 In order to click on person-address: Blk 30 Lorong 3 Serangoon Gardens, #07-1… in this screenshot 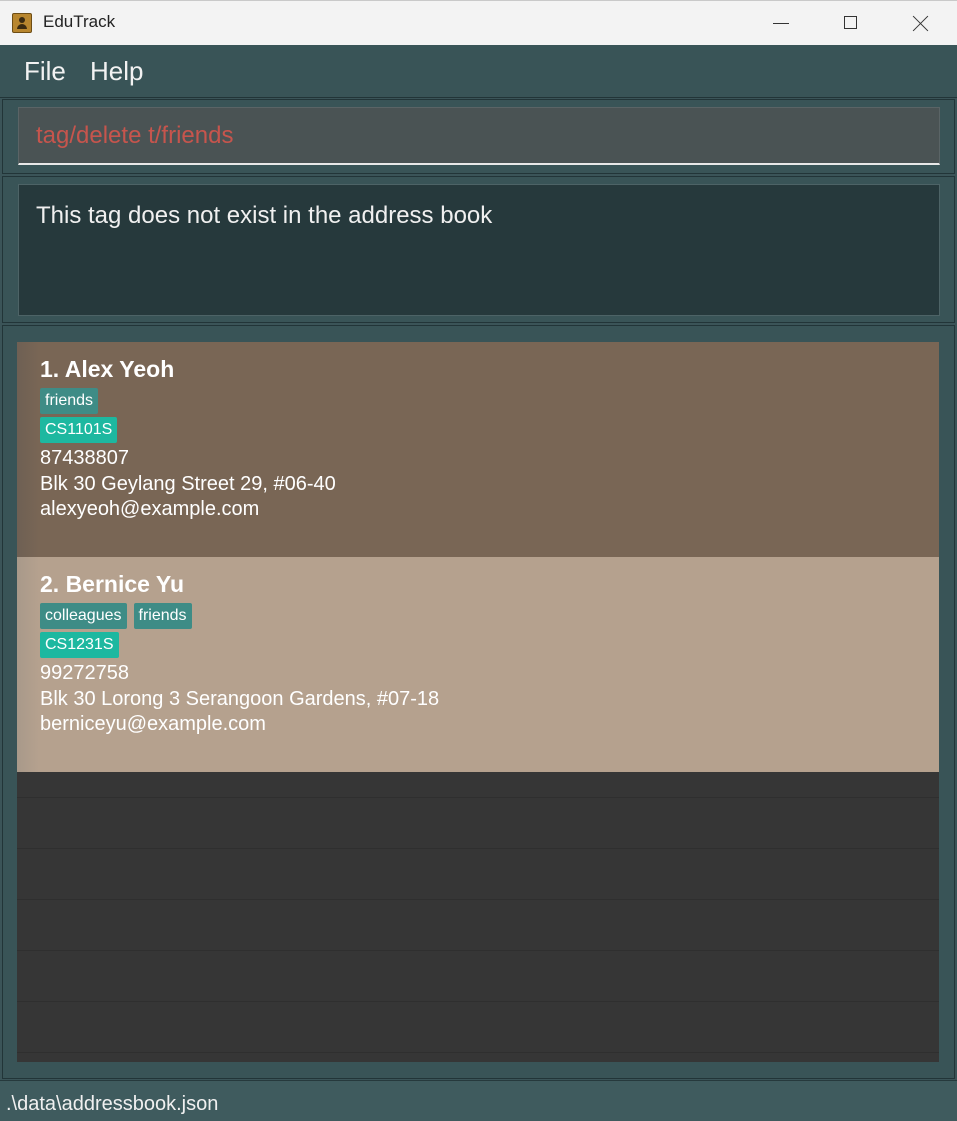, I will do `click(240, 699)`.